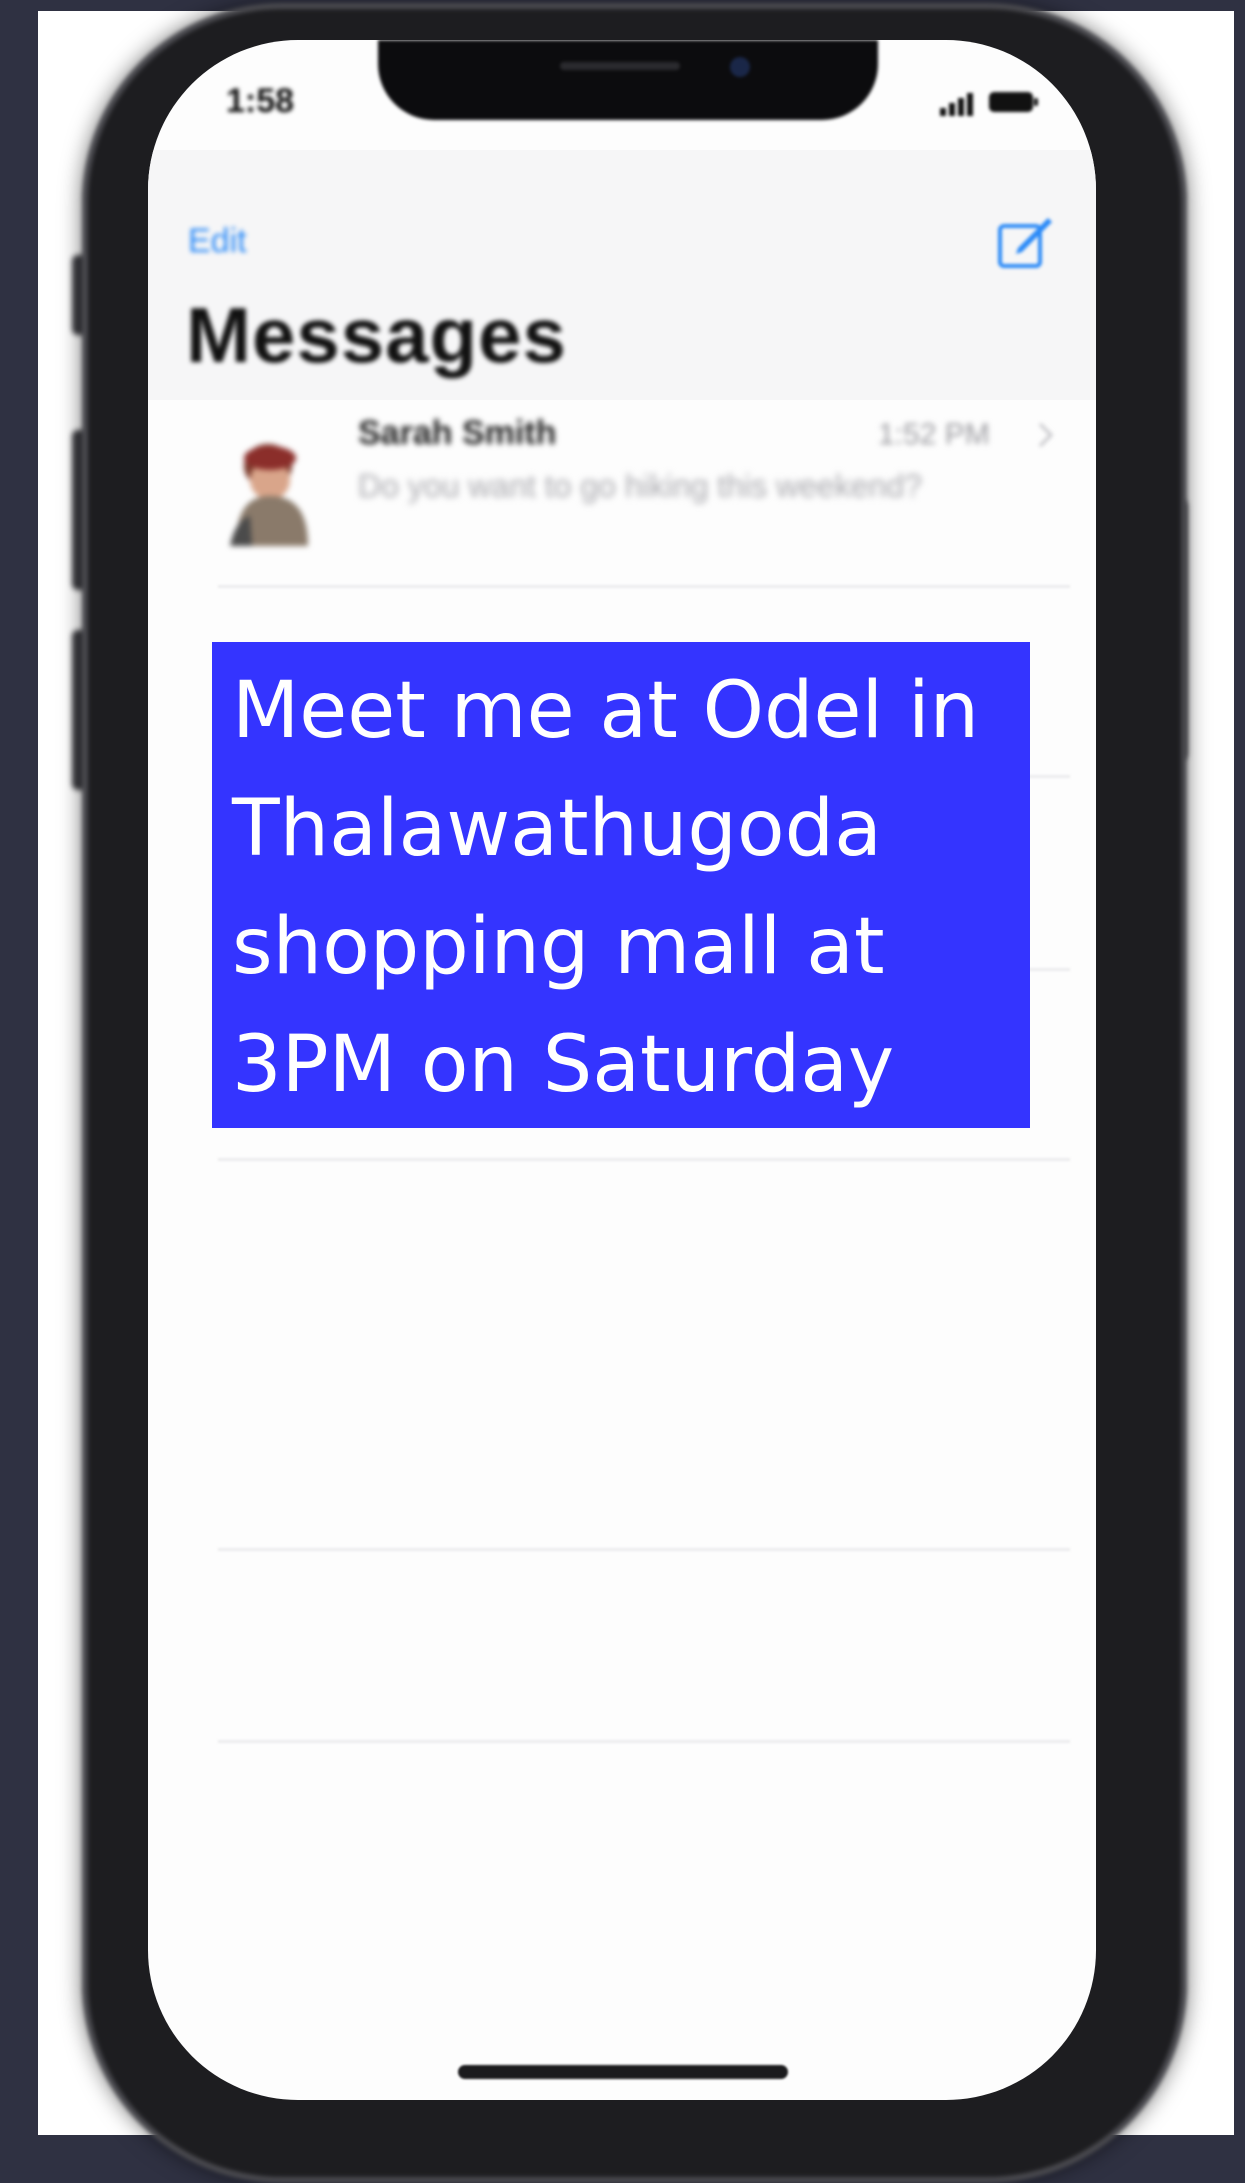 The width and height of the screenshot is (1245, 2183). Describe the element at coordinates (557, 829) in the screenshot. I see `overlay-line: Thalawathugoda` at that location.